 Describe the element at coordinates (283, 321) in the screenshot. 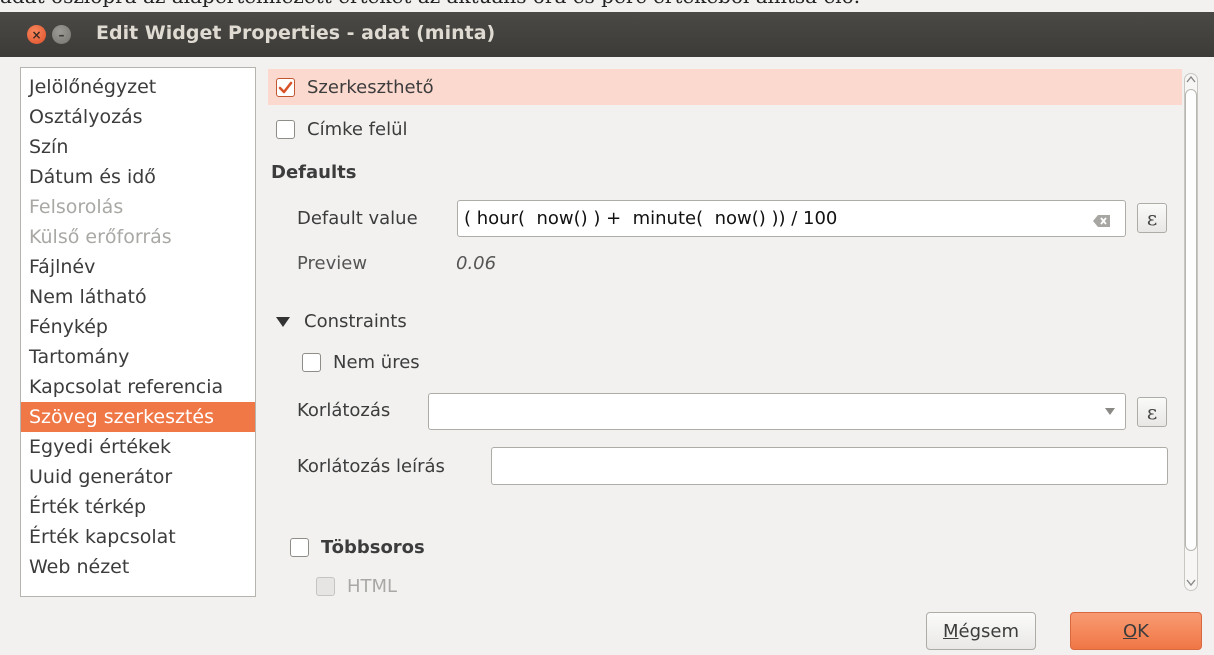

I see `triangle-down-icon` at that location.